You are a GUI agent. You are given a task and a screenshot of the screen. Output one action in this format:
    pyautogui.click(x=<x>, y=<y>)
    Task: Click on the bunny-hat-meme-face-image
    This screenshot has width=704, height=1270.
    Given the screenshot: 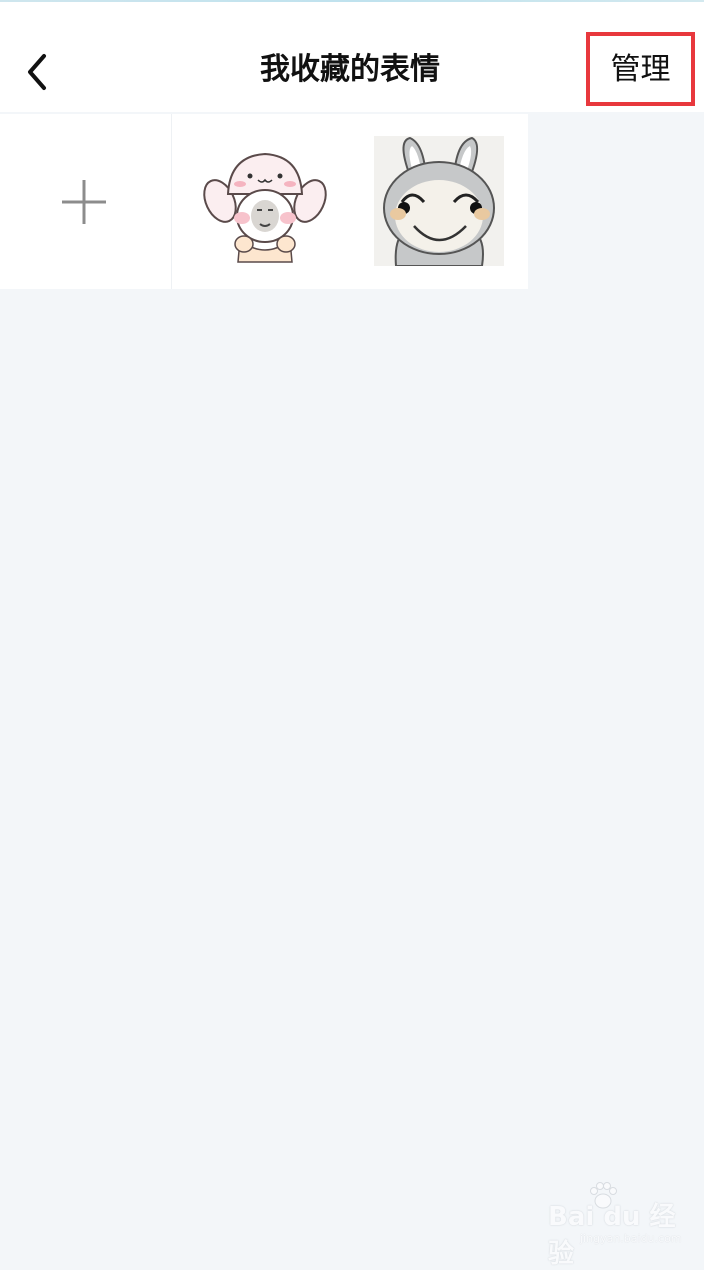 What is the action you would take?
    pyautogui.click(x=265, y=207)
    